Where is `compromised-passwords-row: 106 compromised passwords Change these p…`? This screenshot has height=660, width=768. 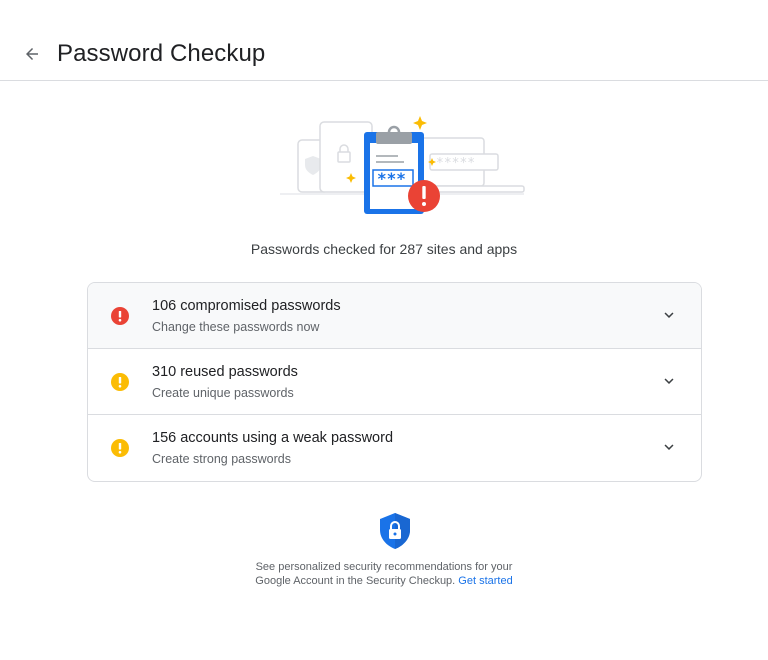 compromised-passwords-row: 106 compromised passwords Change these p… is located at coordinates (394, 316).